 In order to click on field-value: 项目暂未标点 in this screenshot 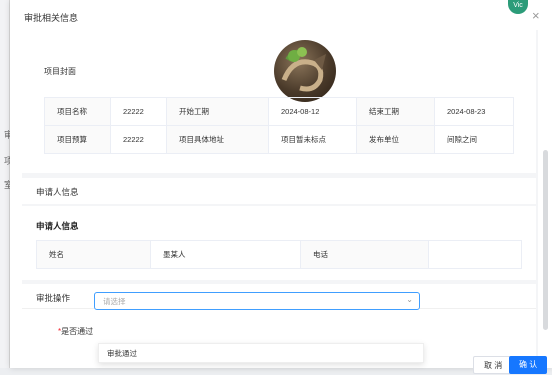, I will do `click(312, 139)`.